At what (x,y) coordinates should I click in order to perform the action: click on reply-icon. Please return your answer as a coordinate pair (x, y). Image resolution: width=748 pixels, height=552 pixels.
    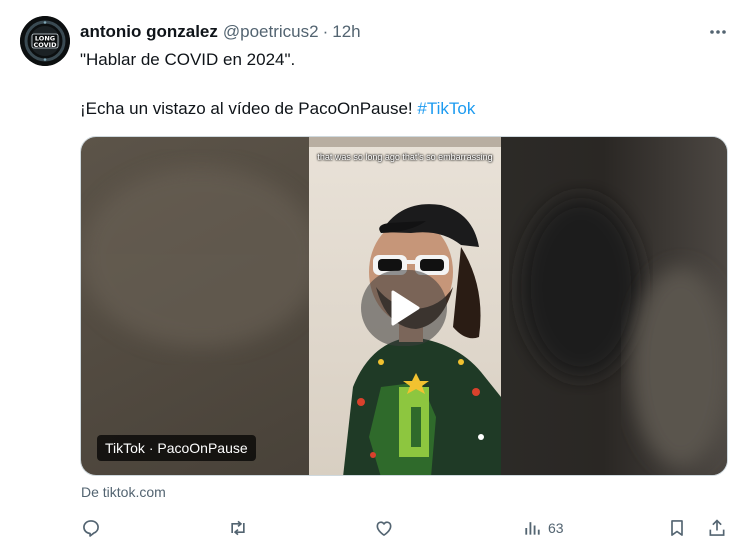
    Looking at the image, I should click on (91, 528).